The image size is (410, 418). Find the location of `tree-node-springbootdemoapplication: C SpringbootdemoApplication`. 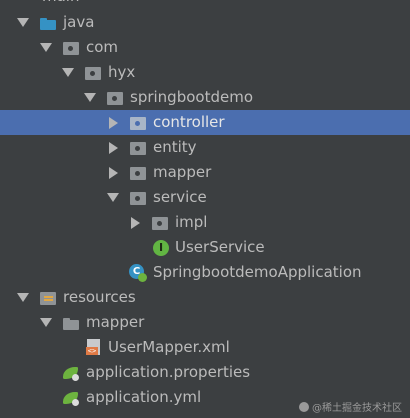

tree-node-springbootdemoapplication: C SpringbootdemoApplication is located at coordinates (205, 272).